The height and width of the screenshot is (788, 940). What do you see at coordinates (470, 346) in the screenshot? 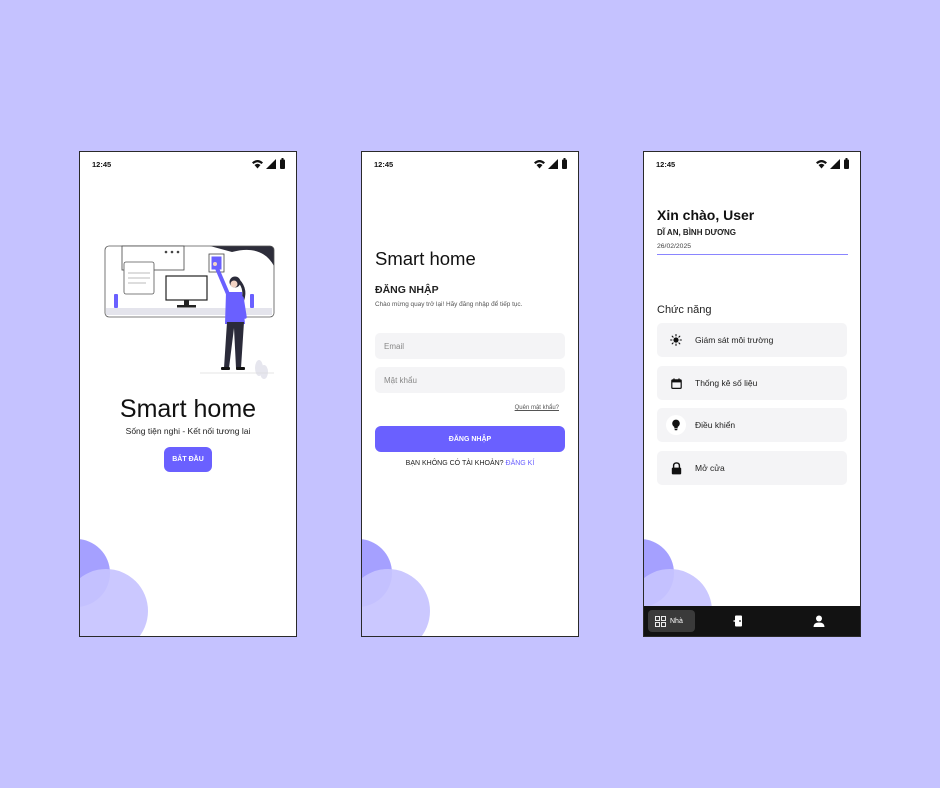
I see `email-field` at bounding box center [470, 346].